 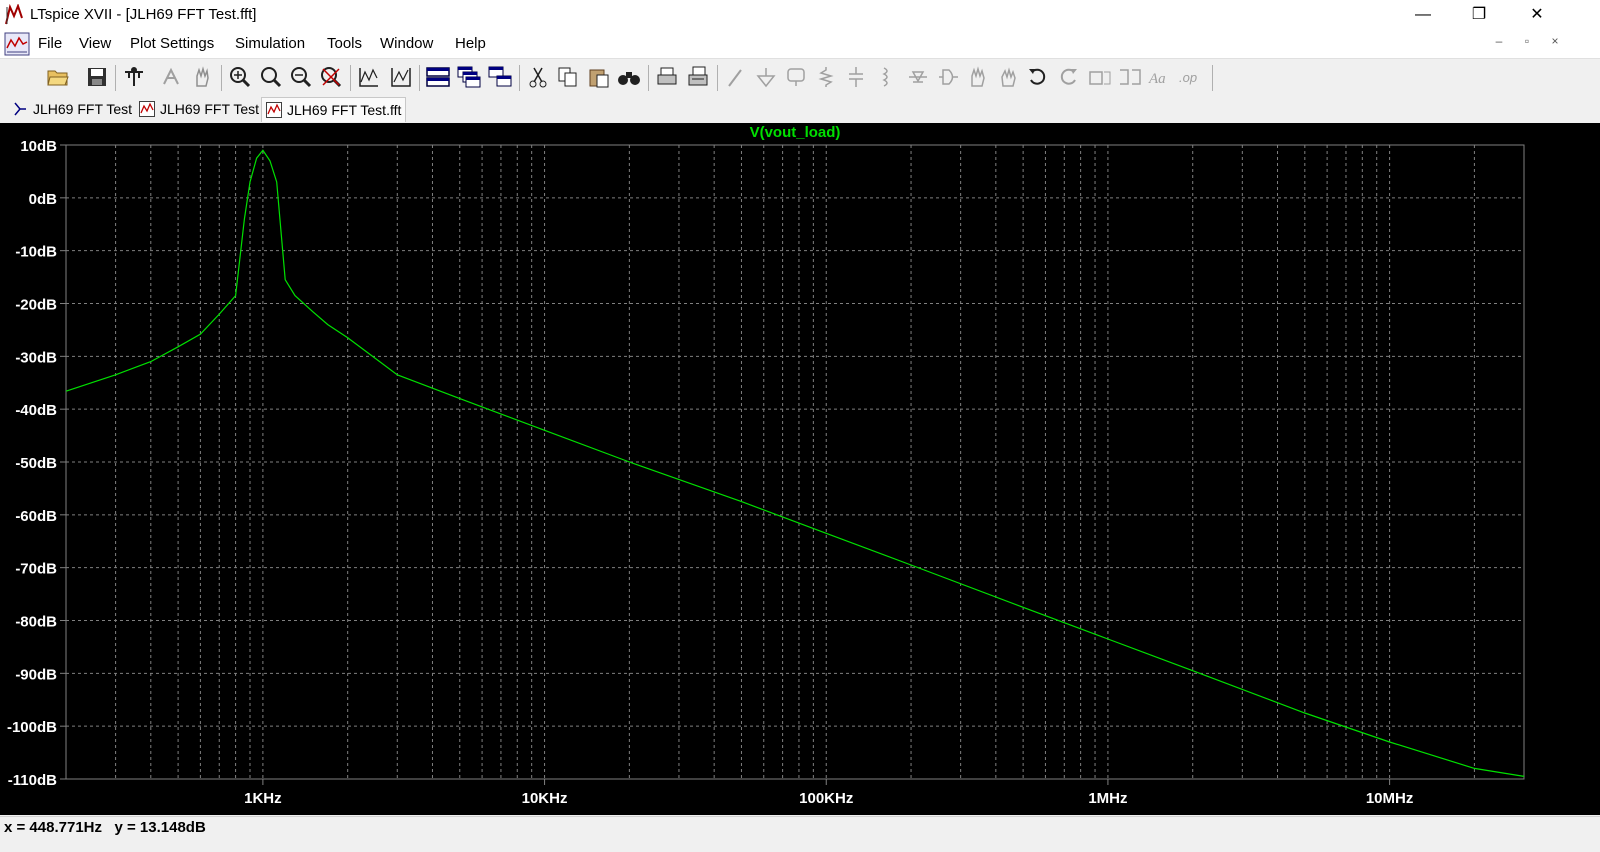 What do you see at coordinates (469, 77) in the screenshot?
I see `cascade-icon` at bounding box center [469, 77].